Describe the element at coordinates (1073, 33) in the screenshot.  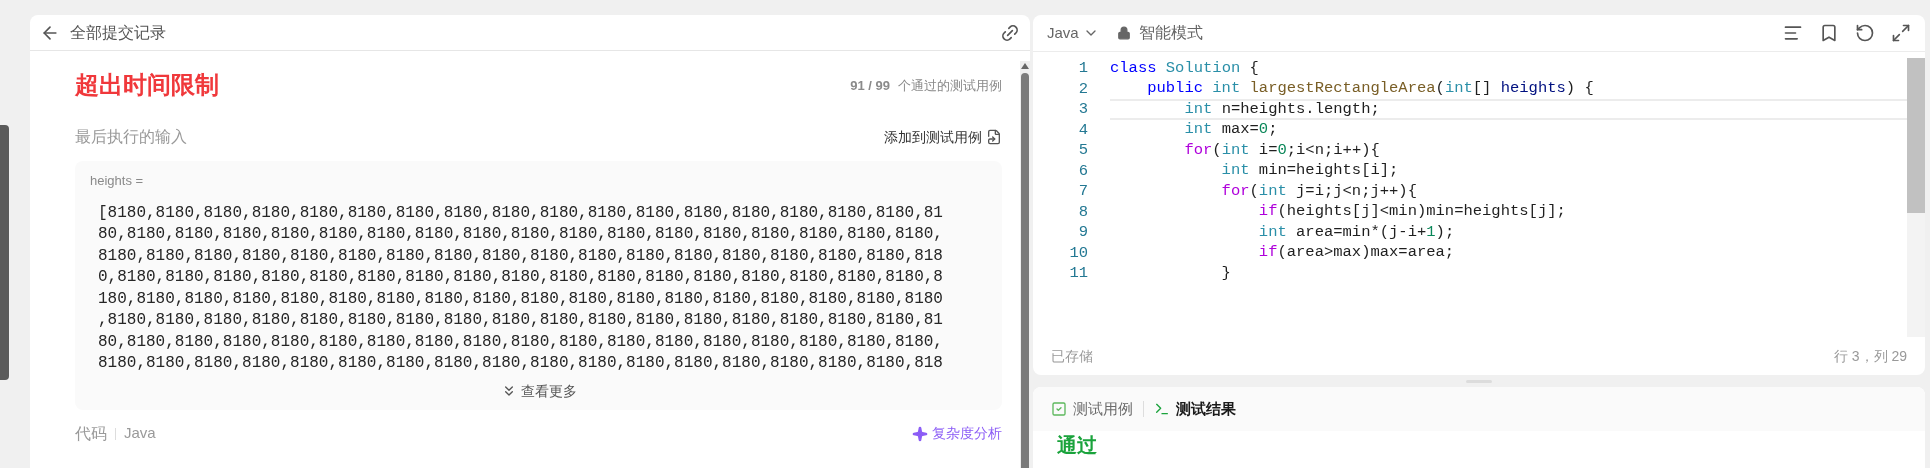
I see `language-dropdown: Java` at that location.